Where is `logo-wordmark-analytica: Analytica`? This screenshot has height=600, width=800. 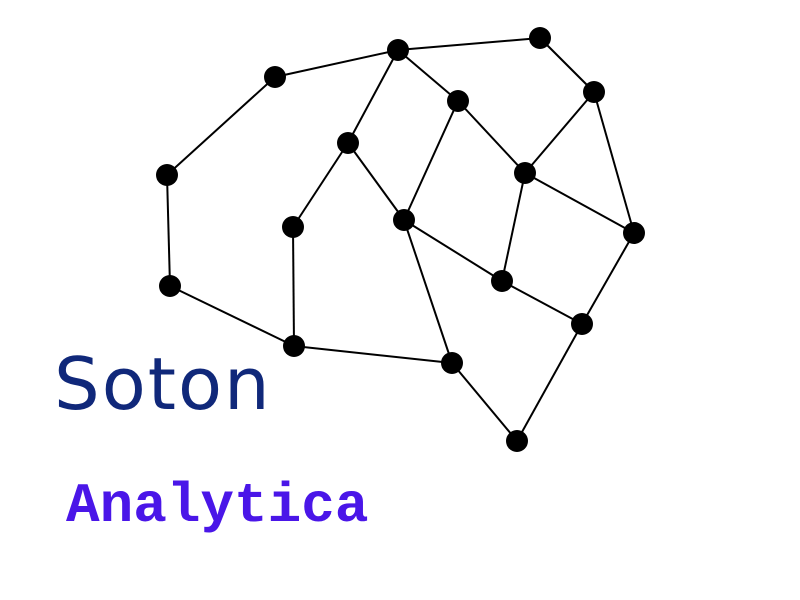 logo-wordmark-analytica: Analytica is located at coordinates (217, 506).